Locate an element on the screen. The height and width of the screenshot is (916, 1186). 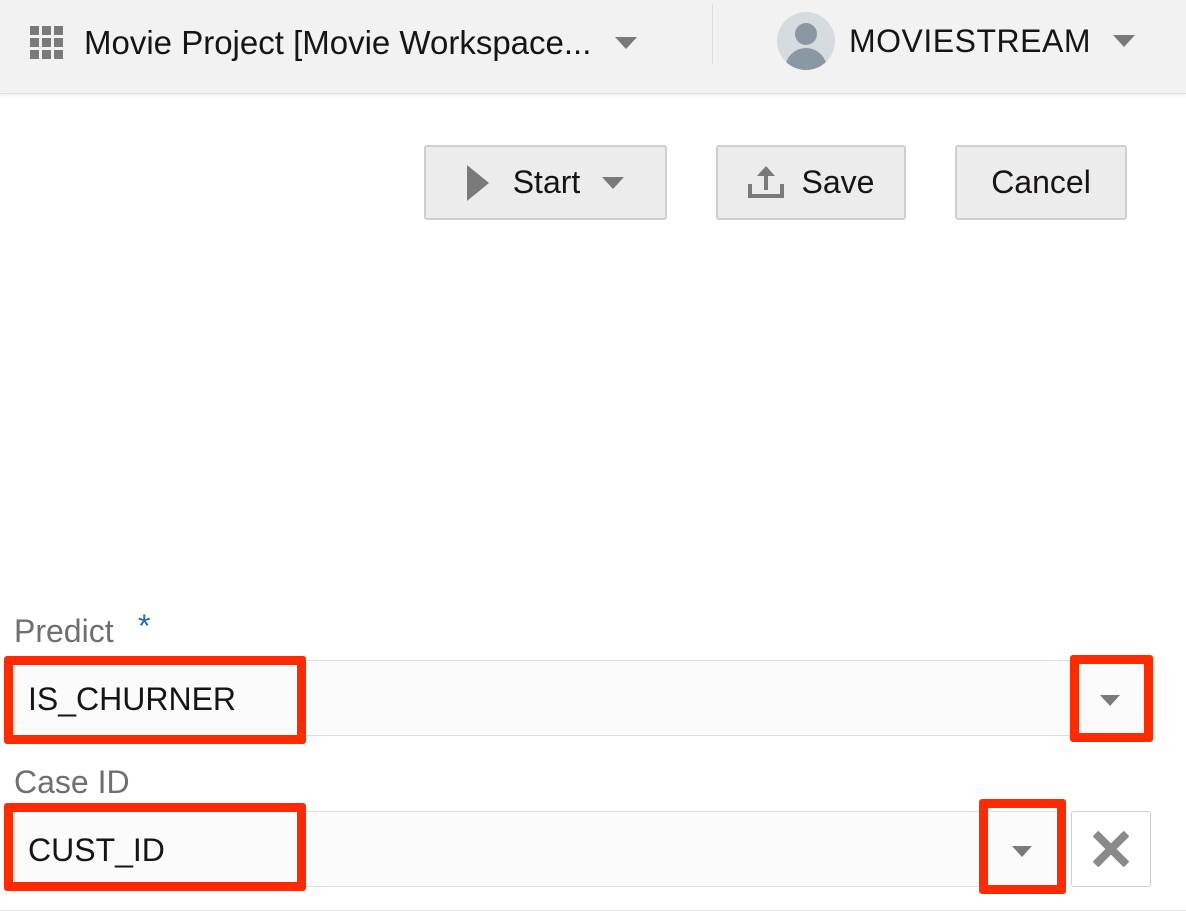
required-marker: * is located at coordinates (144, 626).